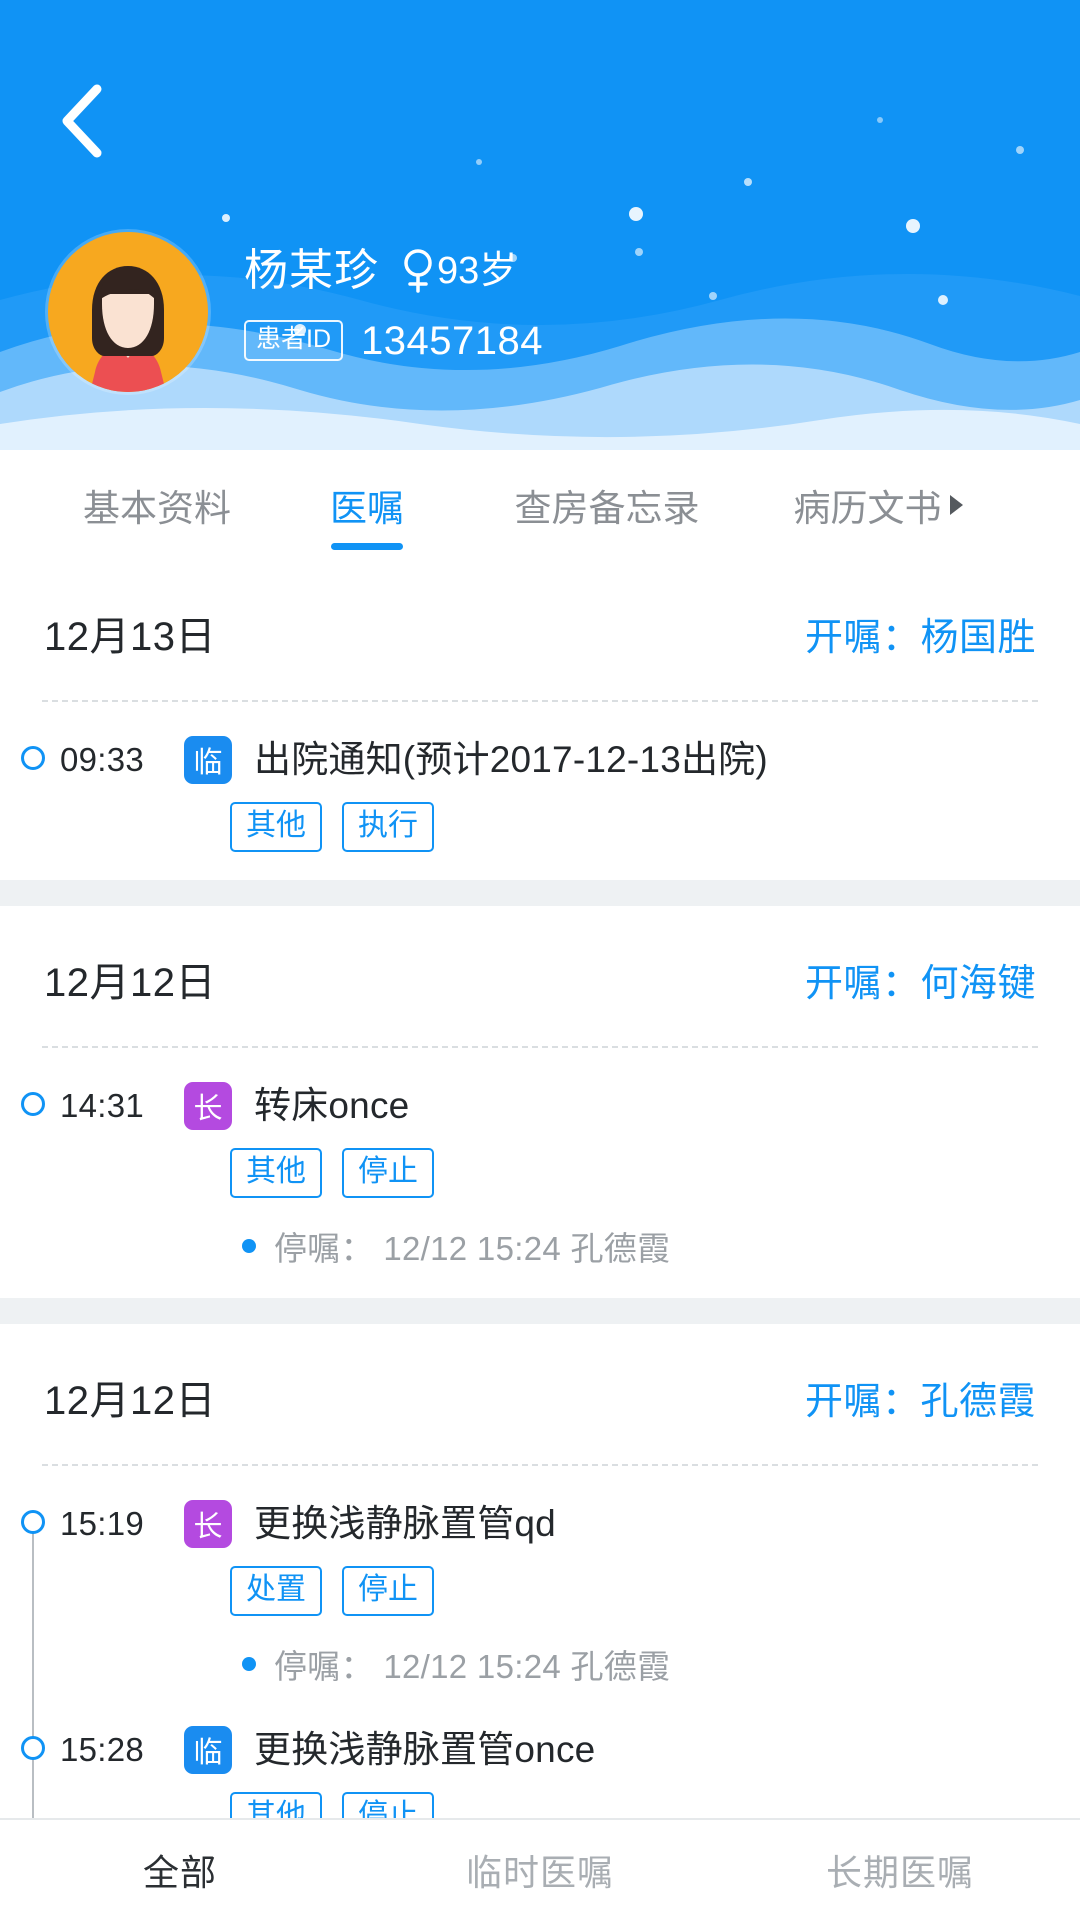 Image resolution: width=1080 pixels, height=1920 pixels. Describe the element at coordinates (276, 1591) in the screenshot. I see `order-tag: 处置` at that location.